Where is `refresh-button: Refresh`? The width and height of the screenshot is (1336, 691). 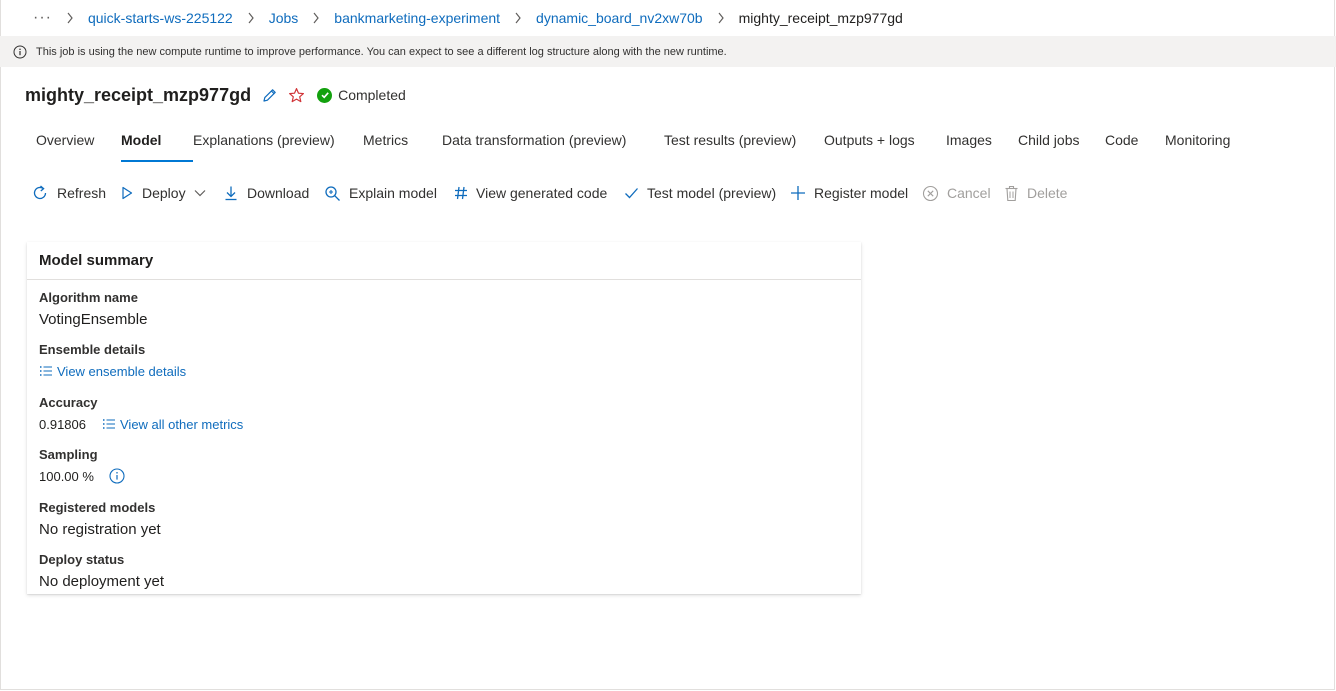 refresh-button: Refresh is located at coordinates (75, 193).